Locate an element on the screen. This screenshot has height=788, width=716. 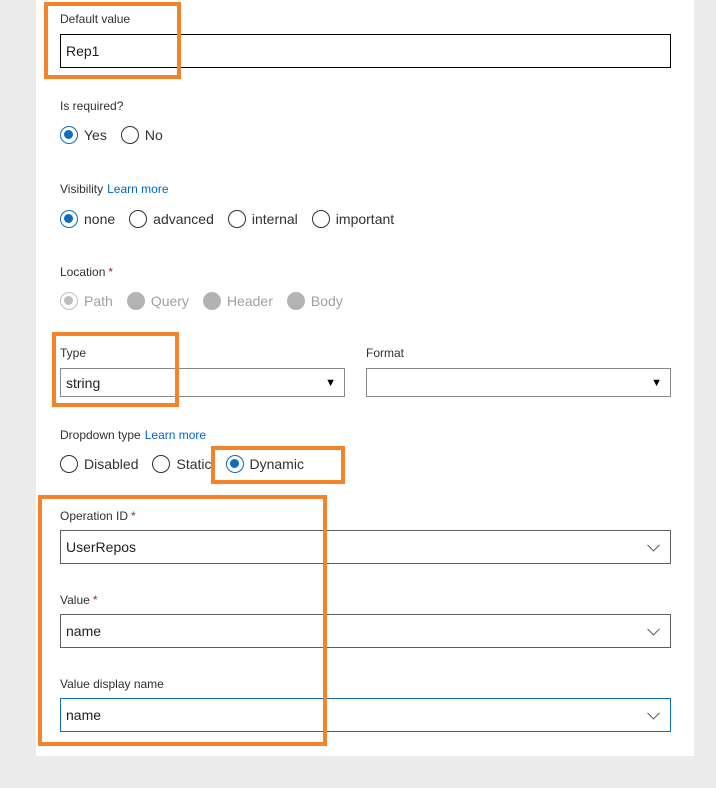
radio-label: Header is located at coordinates (249, 301).